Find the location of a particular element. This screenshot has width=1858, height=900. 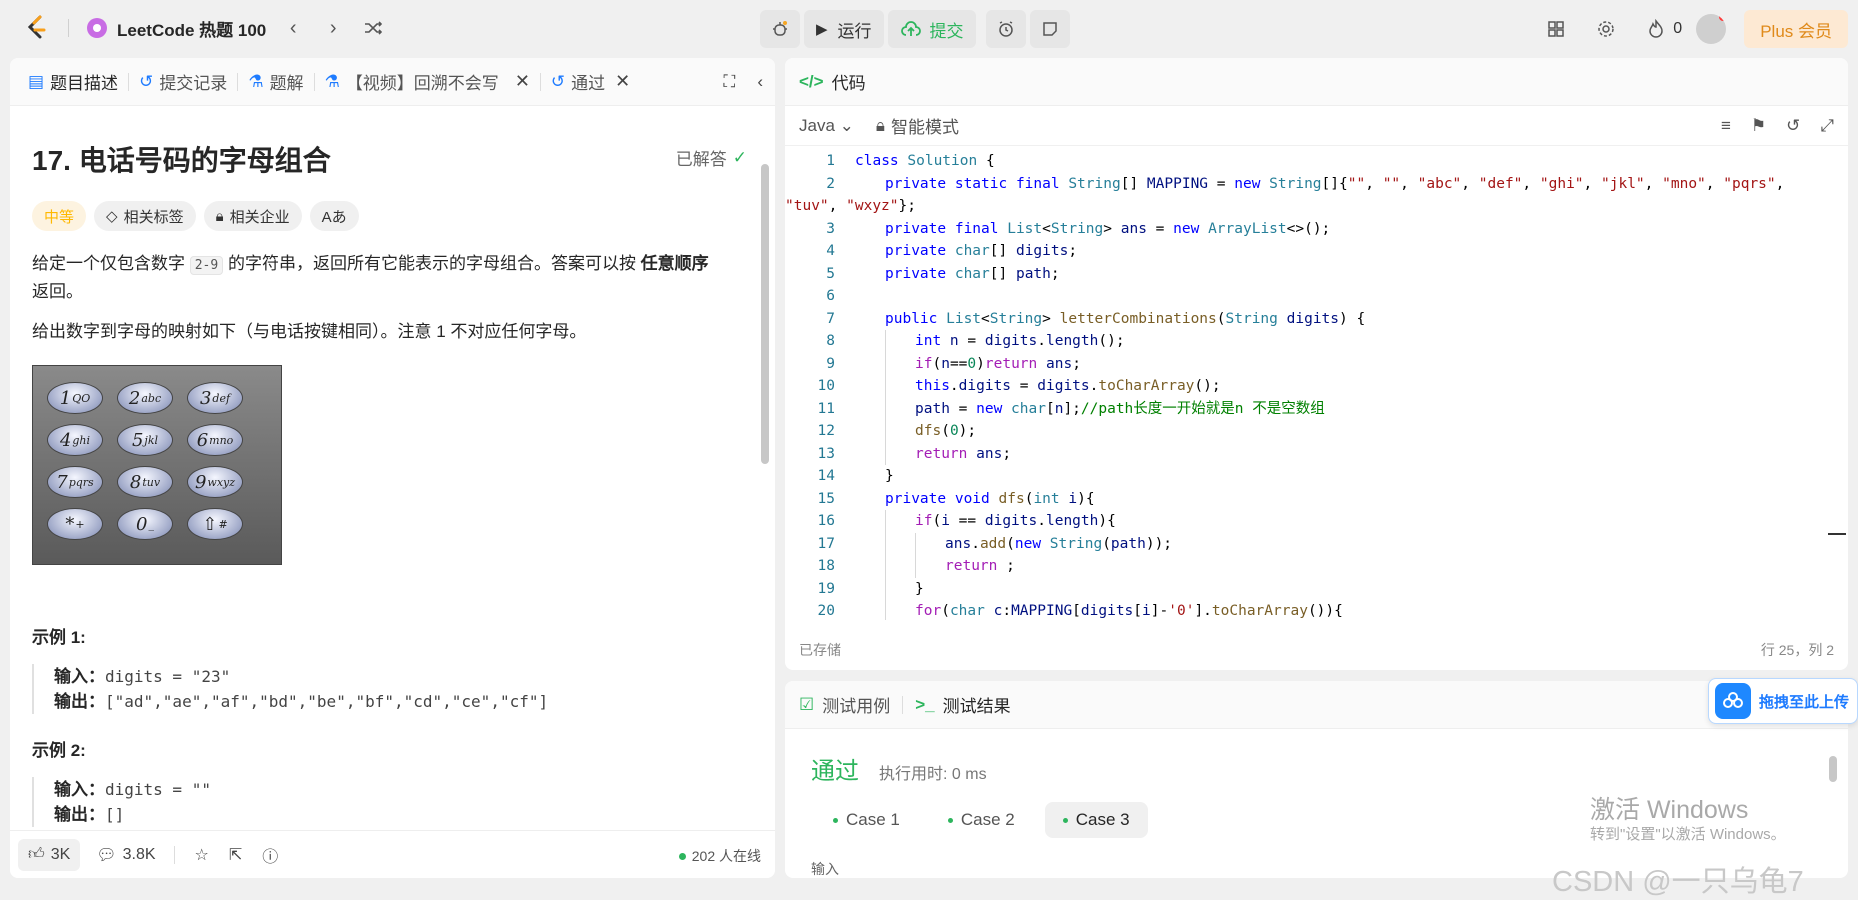

code-line: 5 private char[] path; is located at coordinates (1316, 274).